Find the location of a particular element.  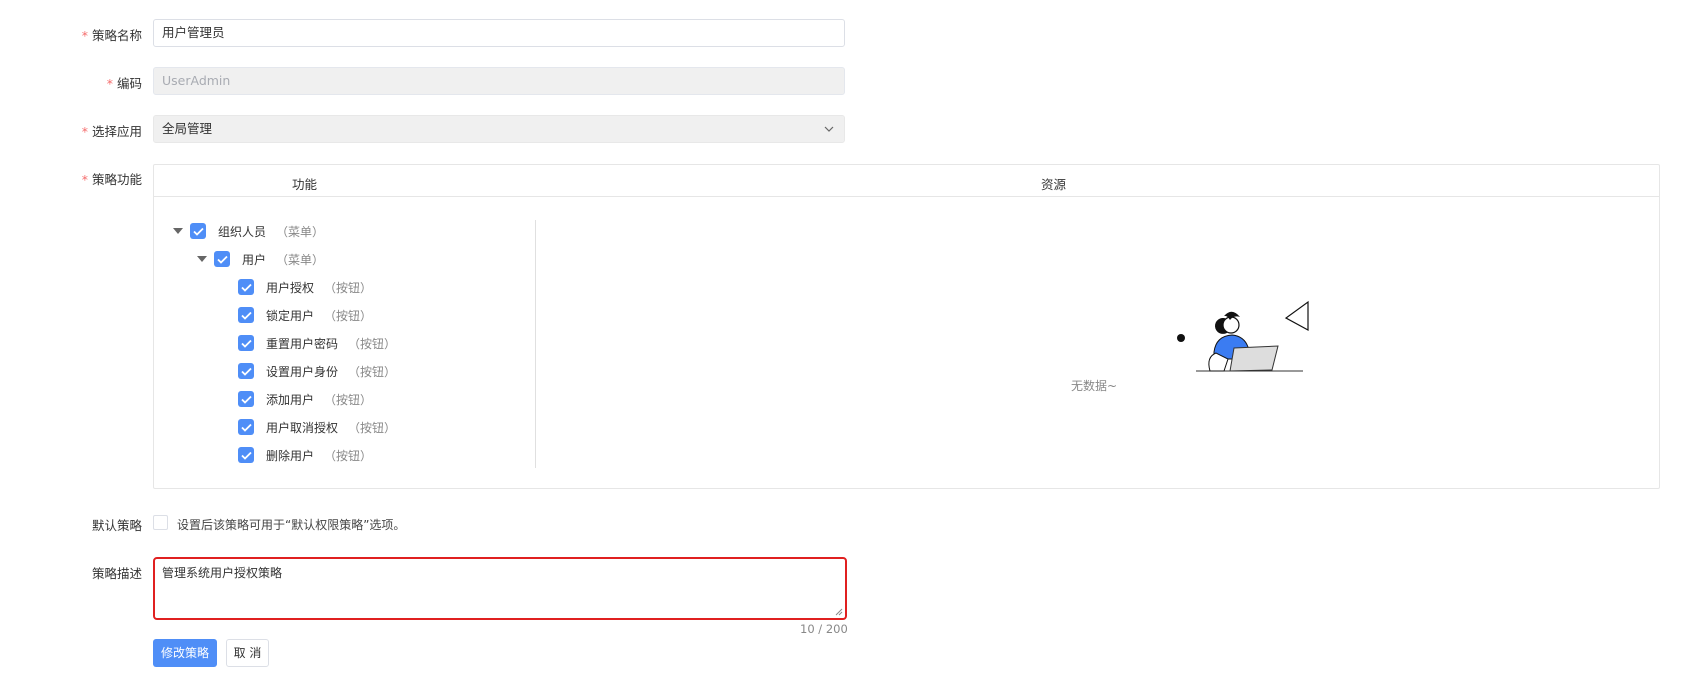

tree-node: 锁定用户 （按钮） is located at coordinates (305, 315).